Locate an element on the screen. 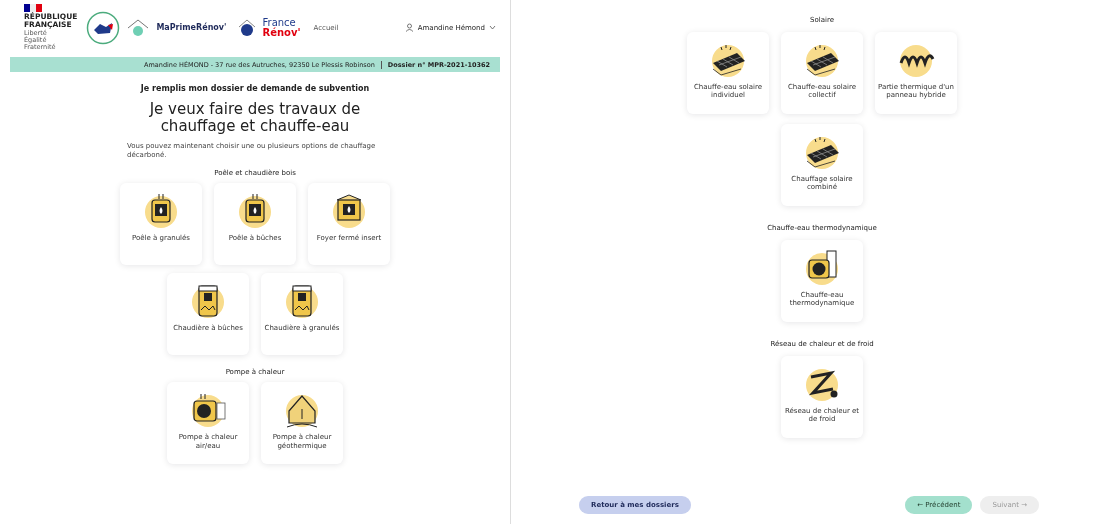  brand-name: MaPrimeRénov' is located at coordinates (191, 27).